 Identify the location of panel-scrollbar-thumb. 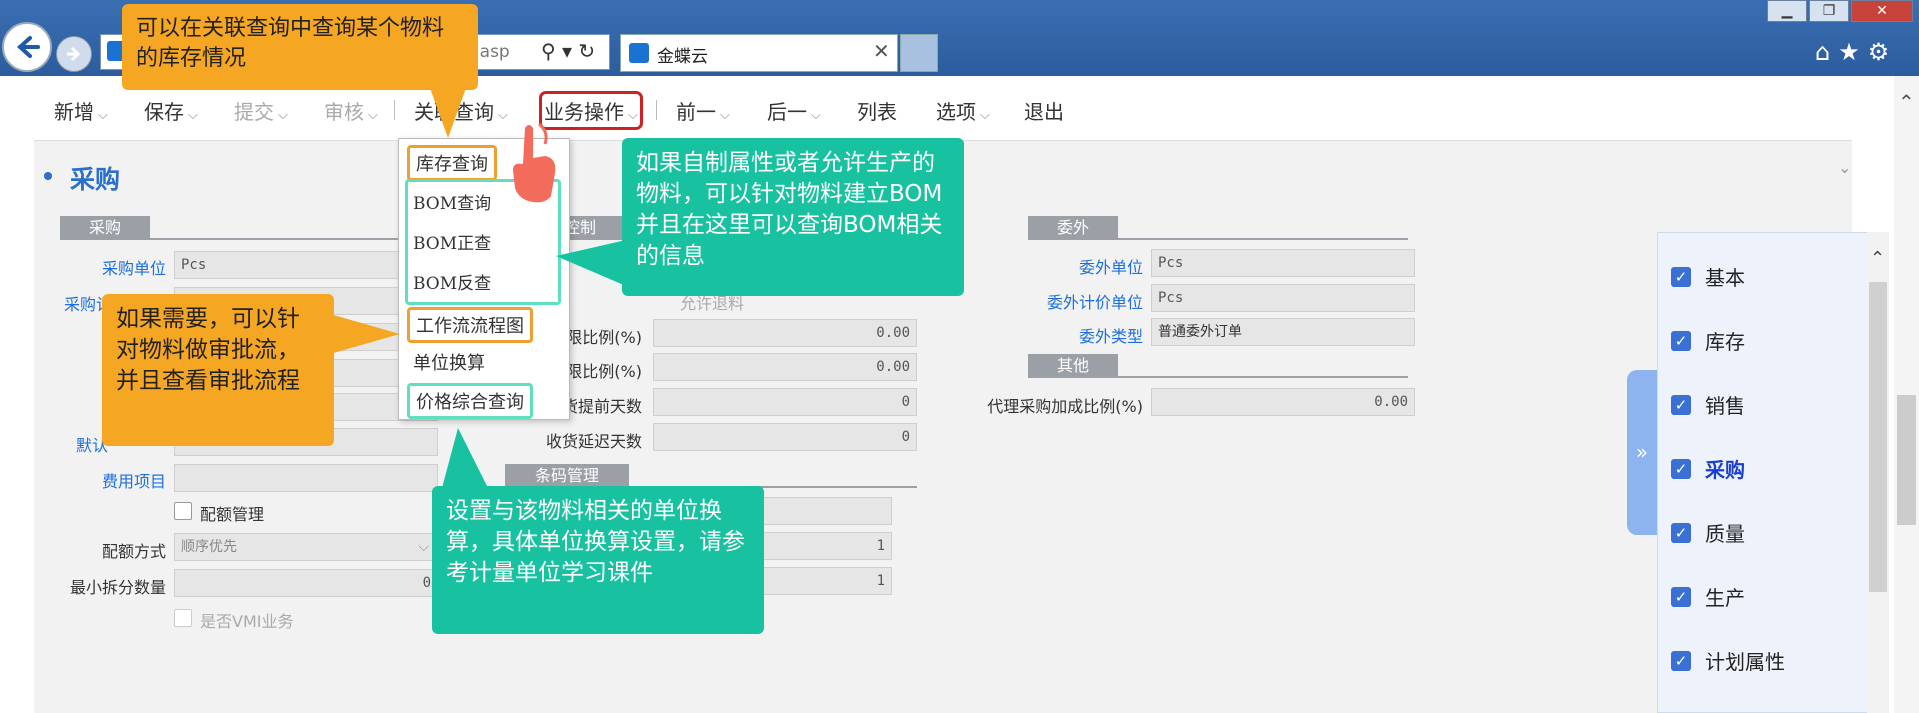
(1878, 437).